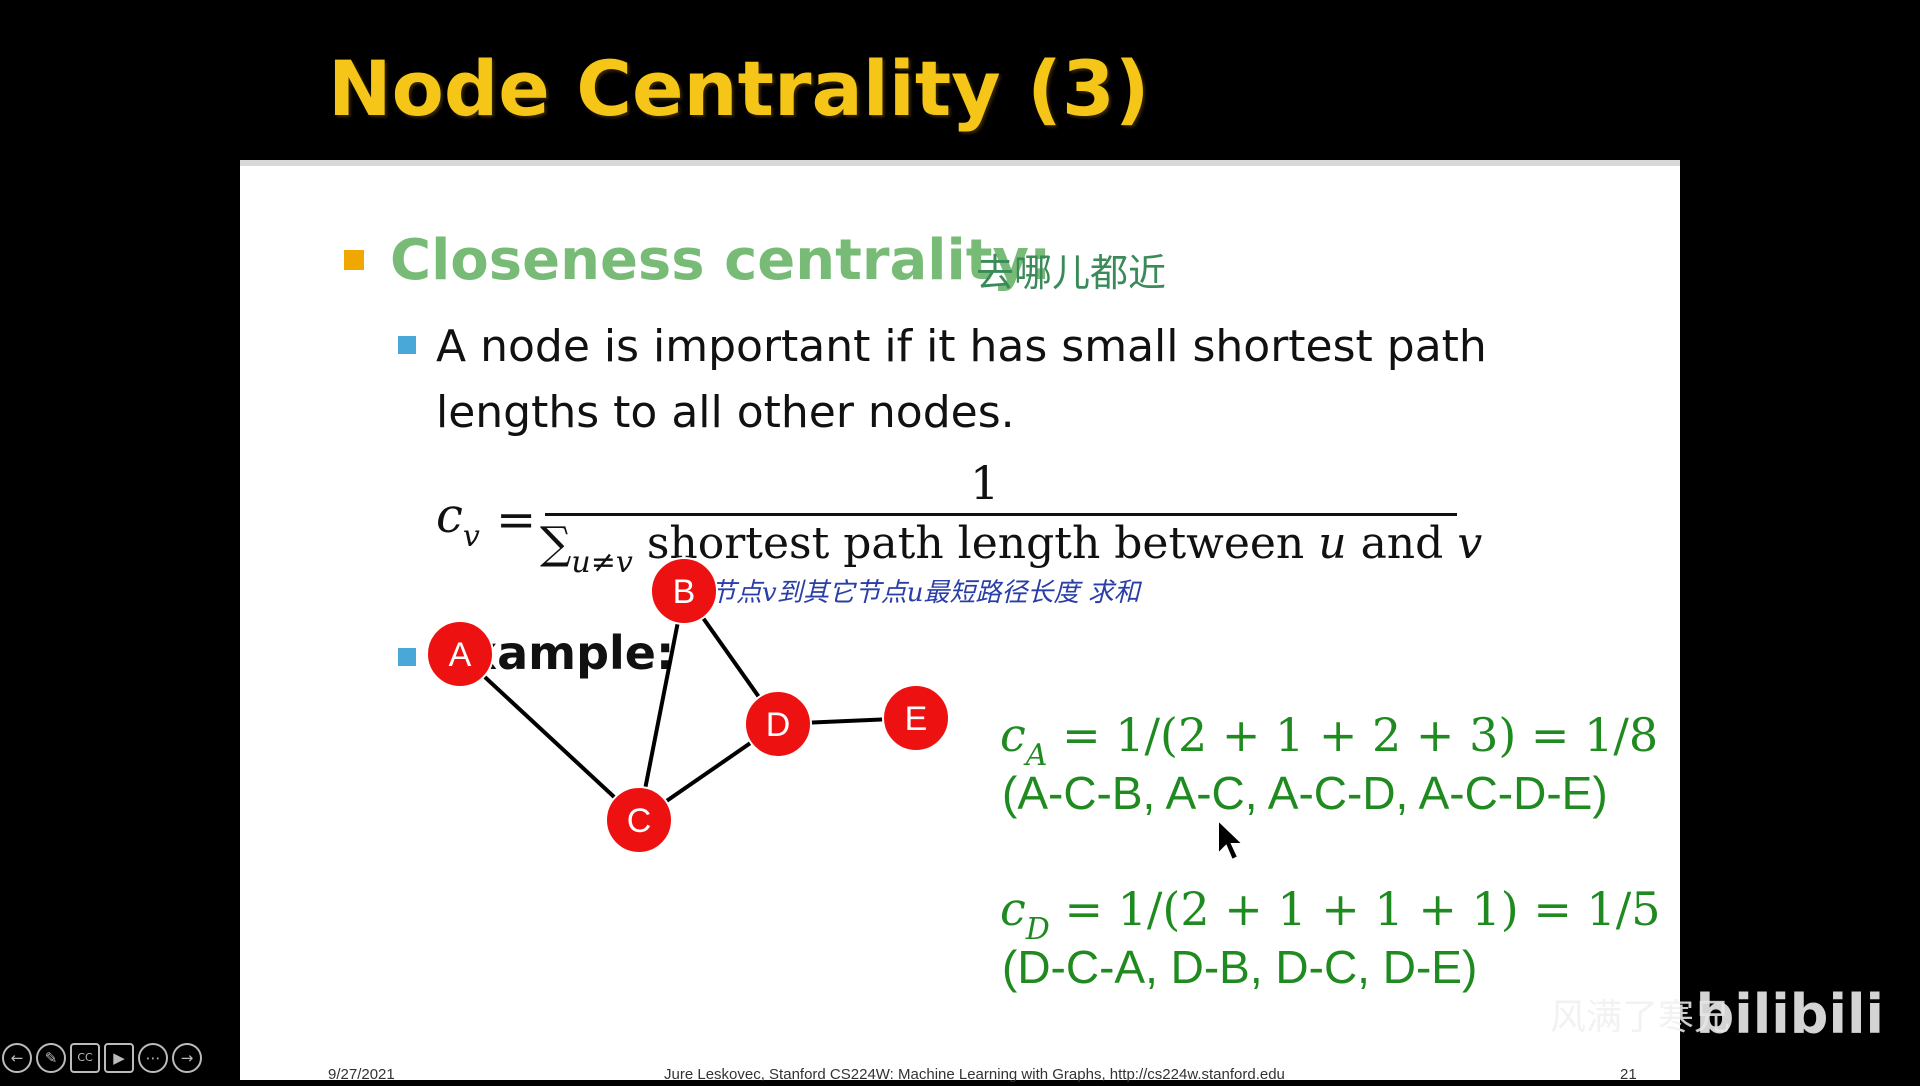 This screenshot has width=1920, height=1086. I want to click on more-icon: ⋯, so click(153, 1058).